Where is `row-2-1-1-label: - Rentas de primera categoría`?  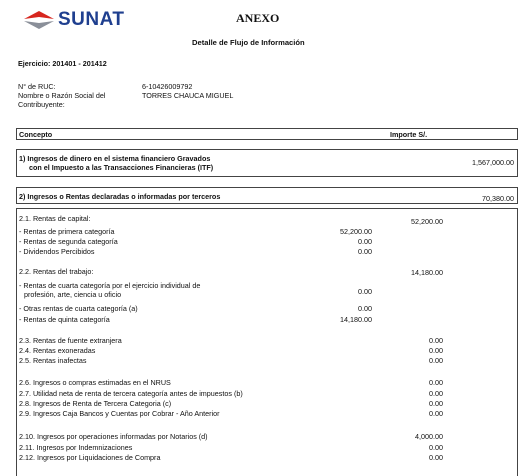 row-2-1-1-label: - Rentas de primera categoría is located at coordinates (67, 231).